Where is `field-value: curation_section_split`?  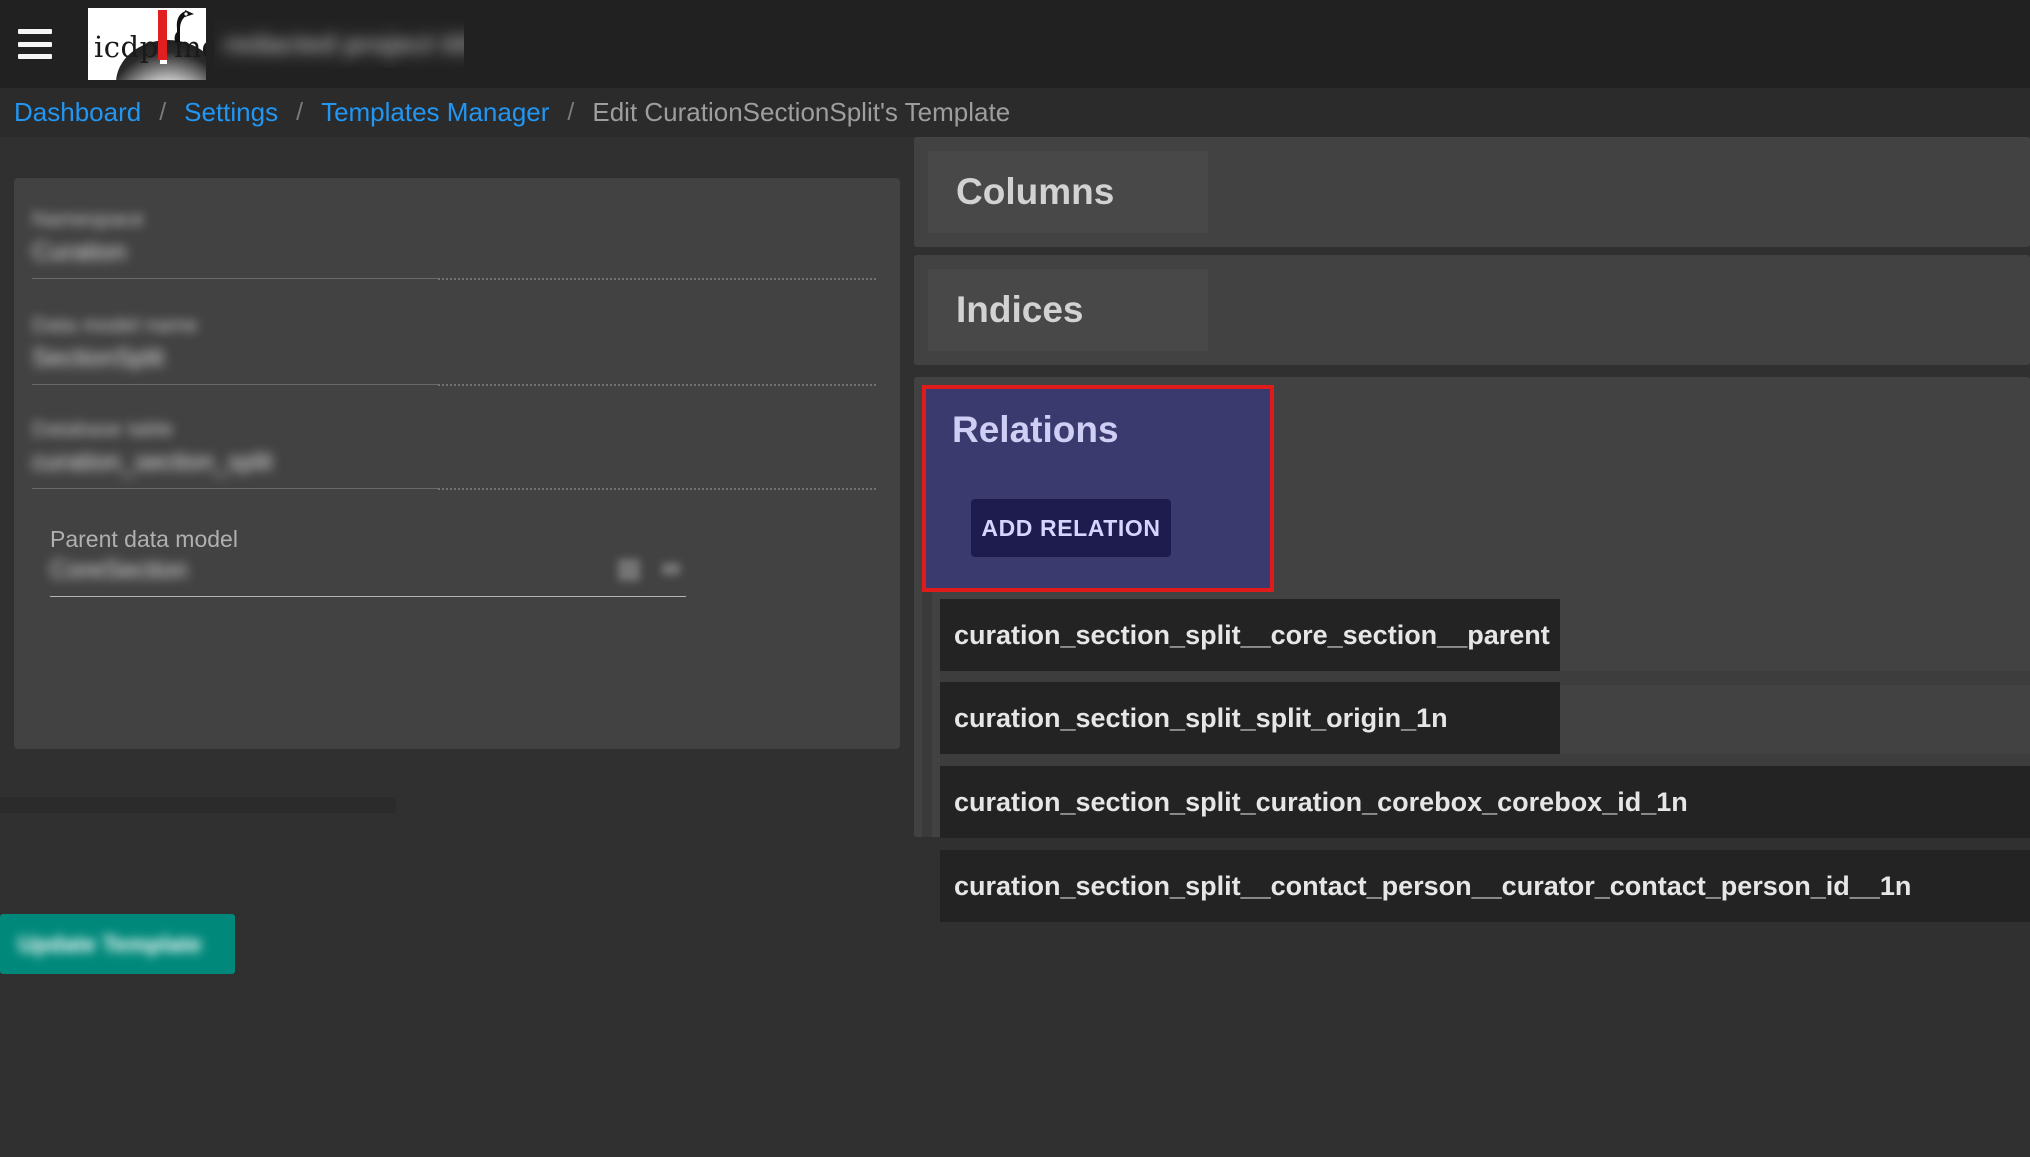
field-value: curation_section_split is located at coordinates (152, 462).